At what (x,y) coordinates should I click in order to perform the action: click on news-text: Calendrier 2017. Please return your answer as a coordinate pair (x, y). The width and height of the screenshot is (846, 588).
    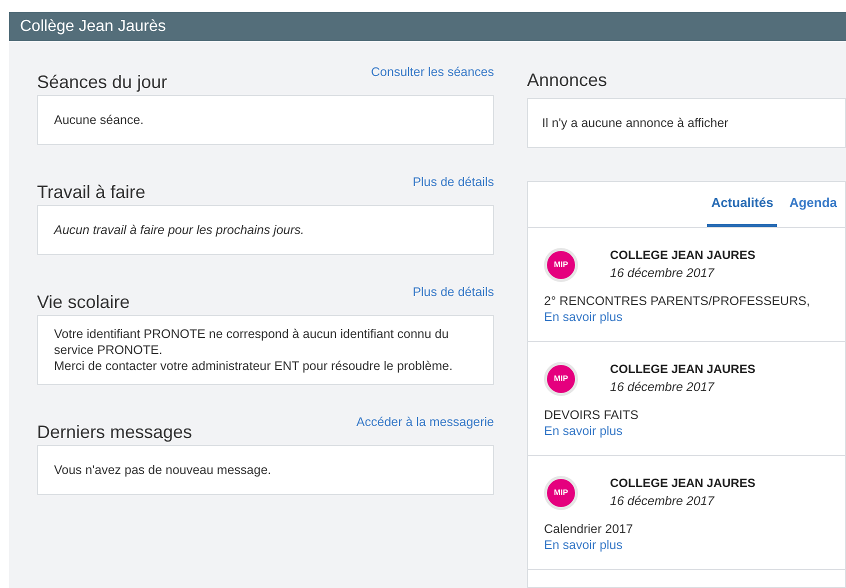
    Looking at the image, I should click on (588, 528).